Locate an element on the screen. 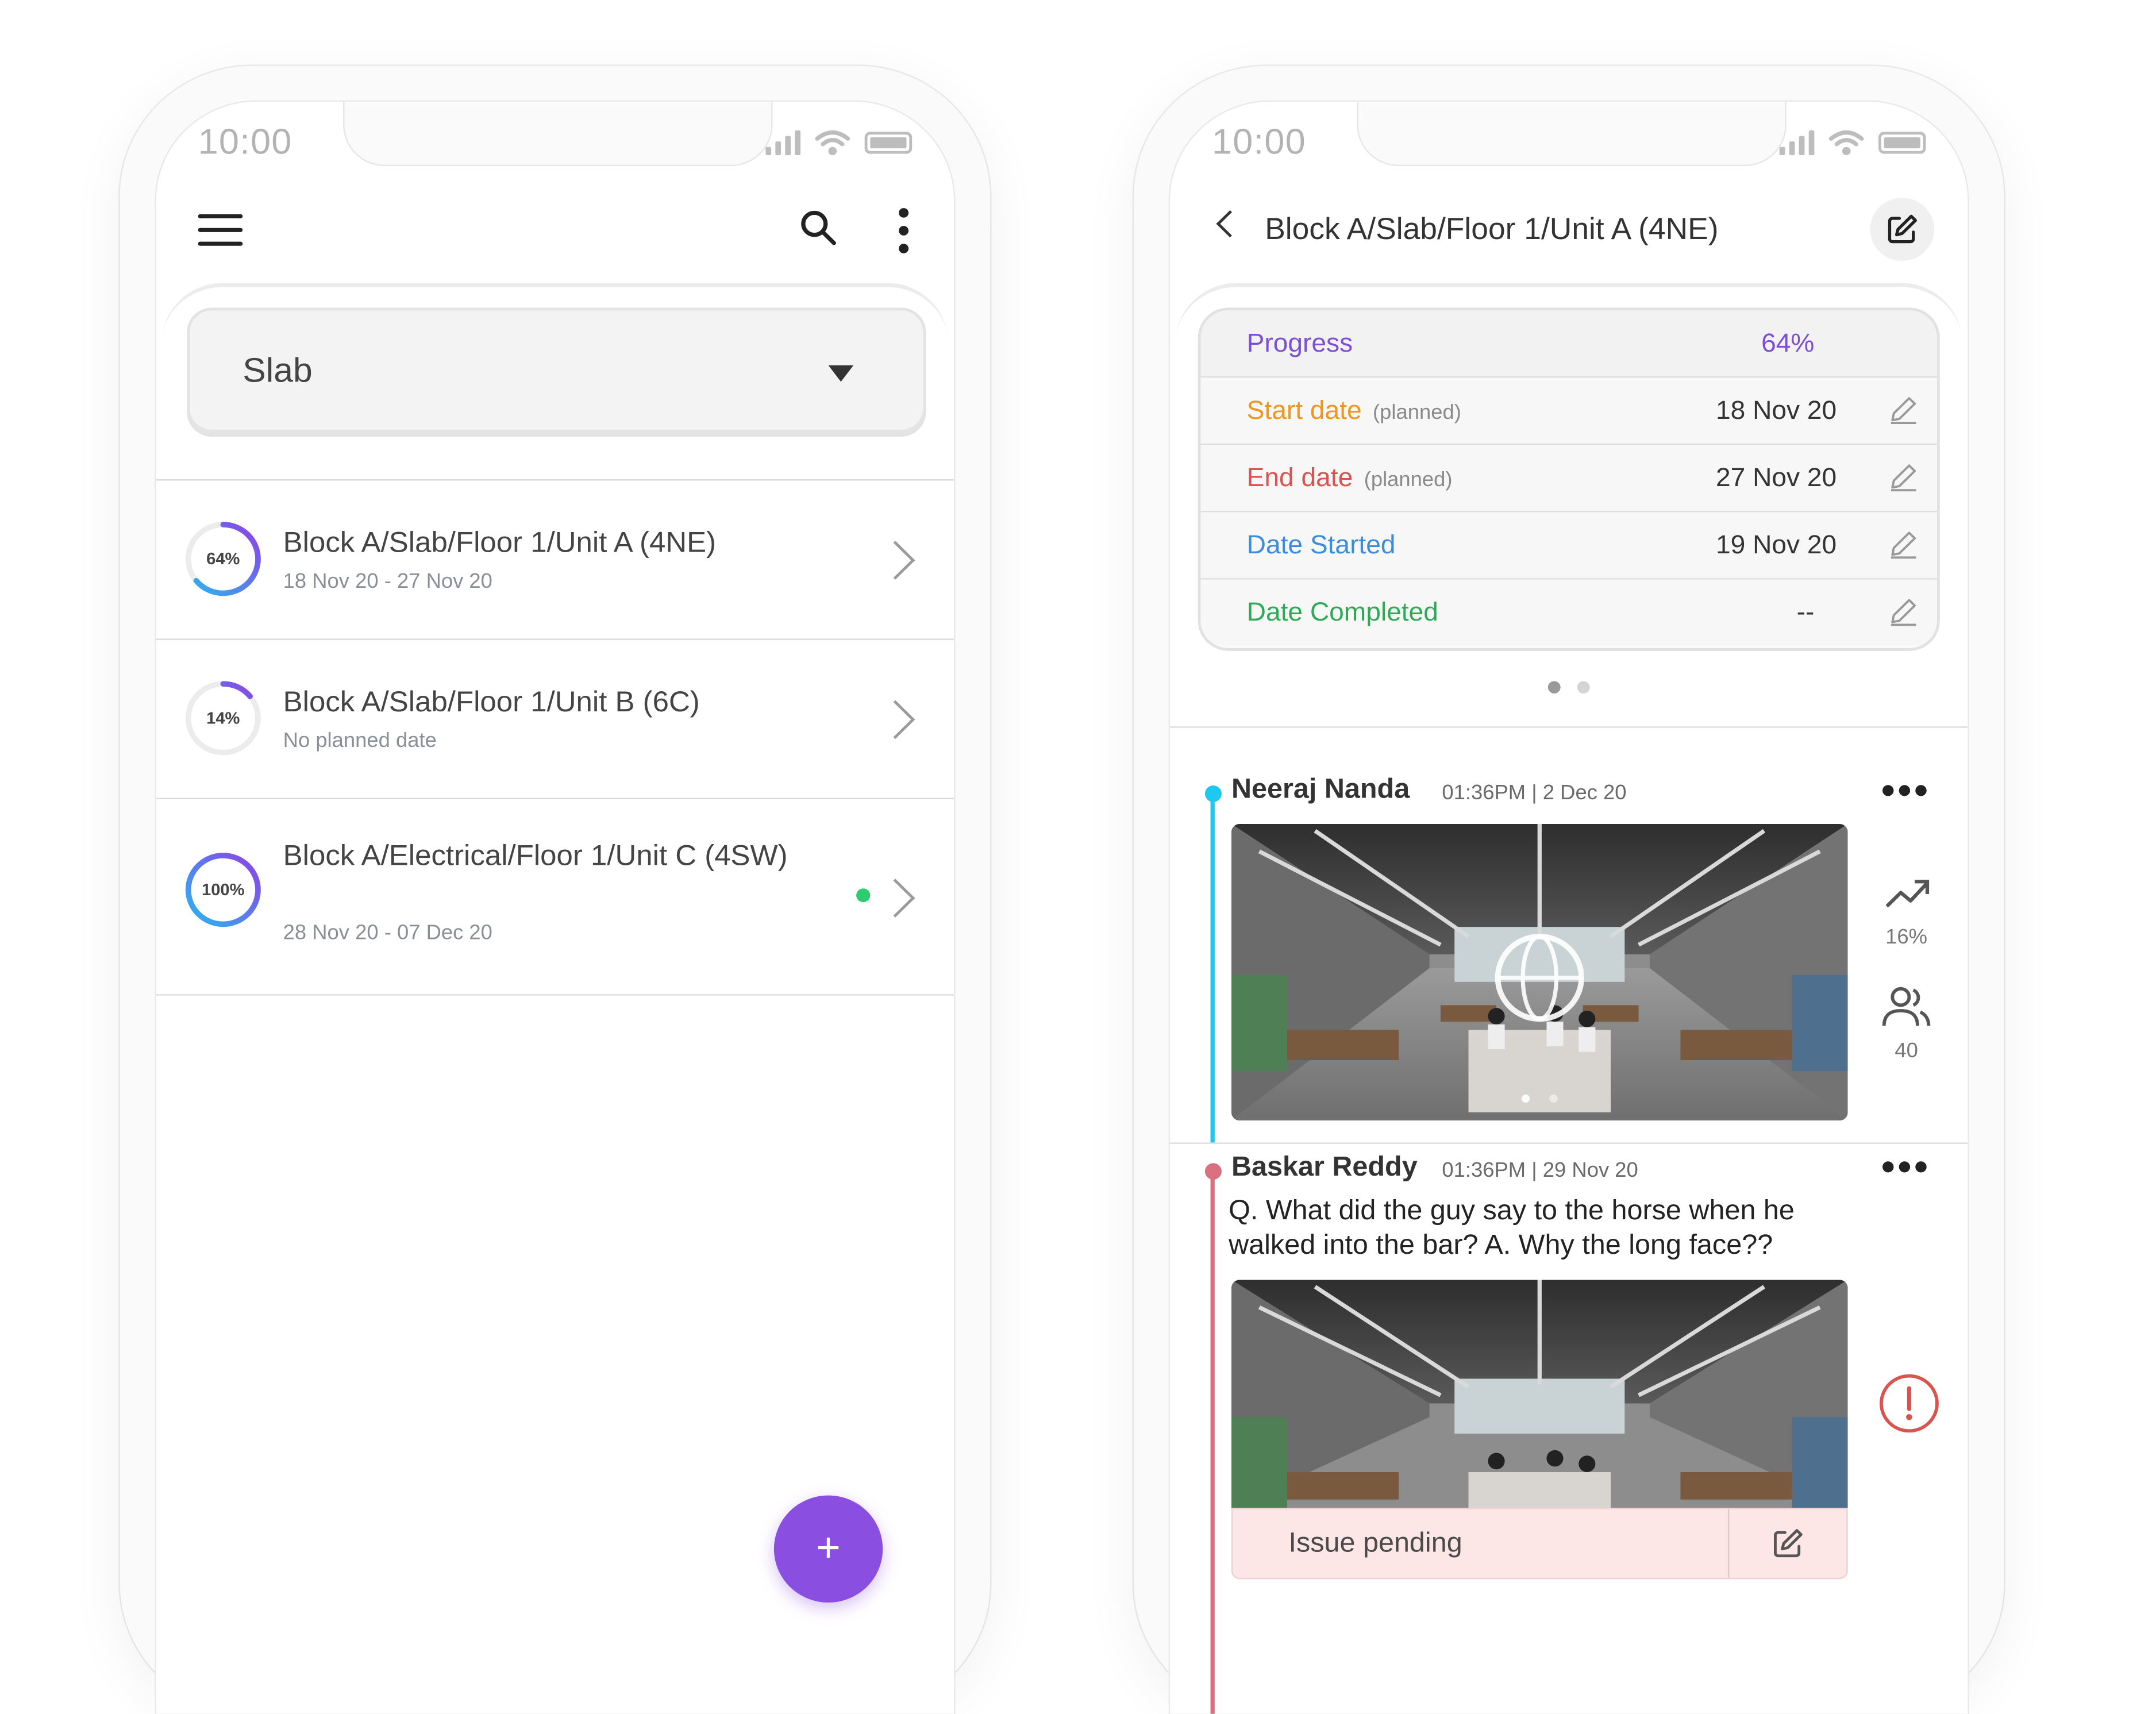 Image resolution: width=2156 pixels, height=1714 pixels. date-completed-value: -- is located at coordinates (1805, 613).